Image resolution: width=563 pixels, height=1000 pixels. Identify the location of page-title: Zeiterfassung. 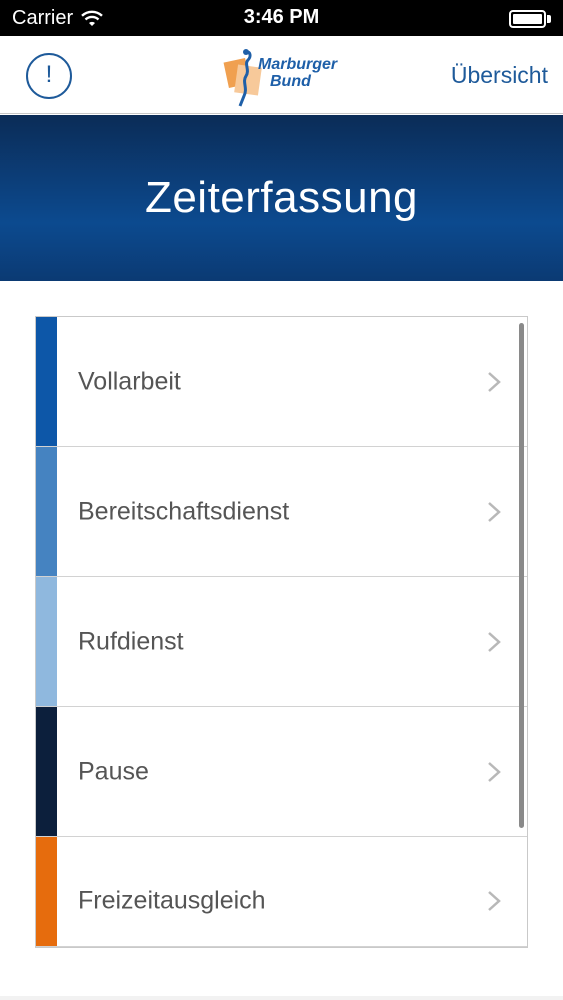
(281, 197).